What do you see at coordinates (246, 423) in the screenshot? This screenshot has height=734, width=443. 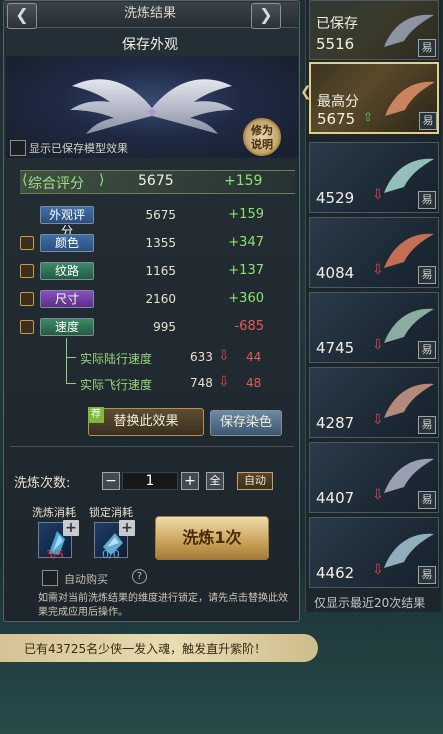 I see `save-dye-button: 保存染色` at bounding box center [246, 423].